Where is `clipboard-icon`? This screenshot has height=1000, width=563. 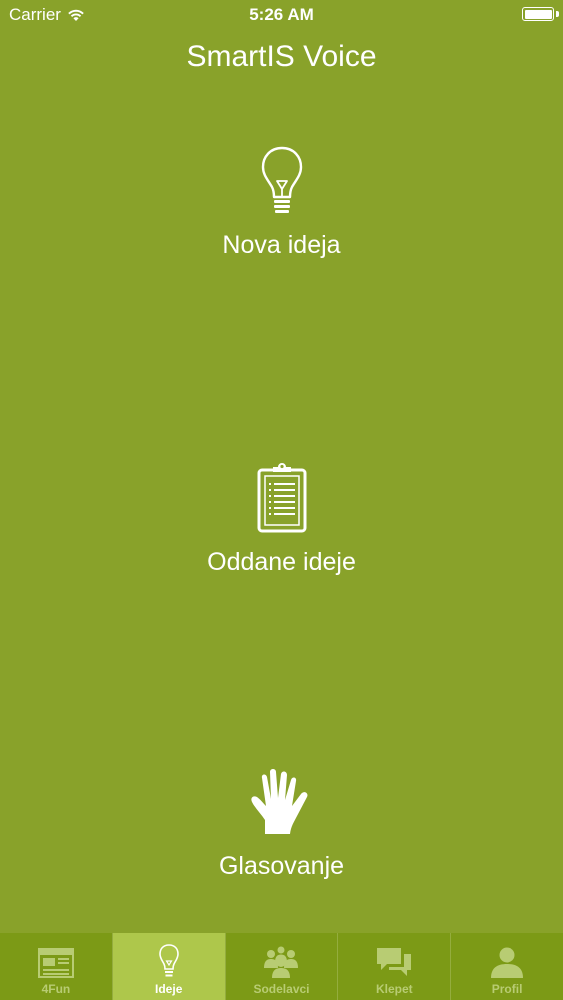 clipboard-icon is located at coordinates (281, 498).